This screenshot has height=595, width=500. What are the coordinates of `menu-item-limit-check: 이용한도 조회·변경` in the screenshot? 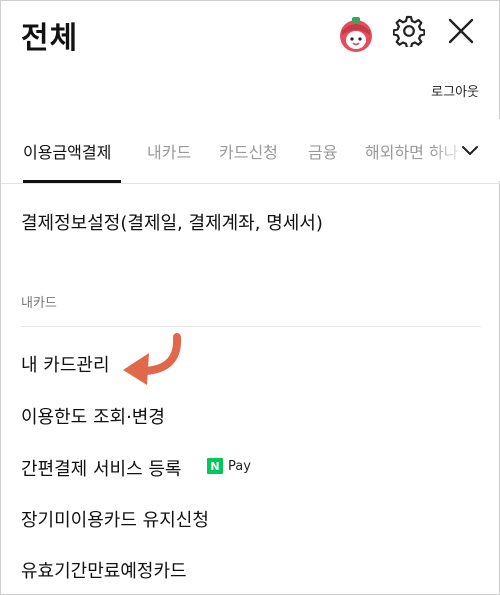 It's located at (93, 416).